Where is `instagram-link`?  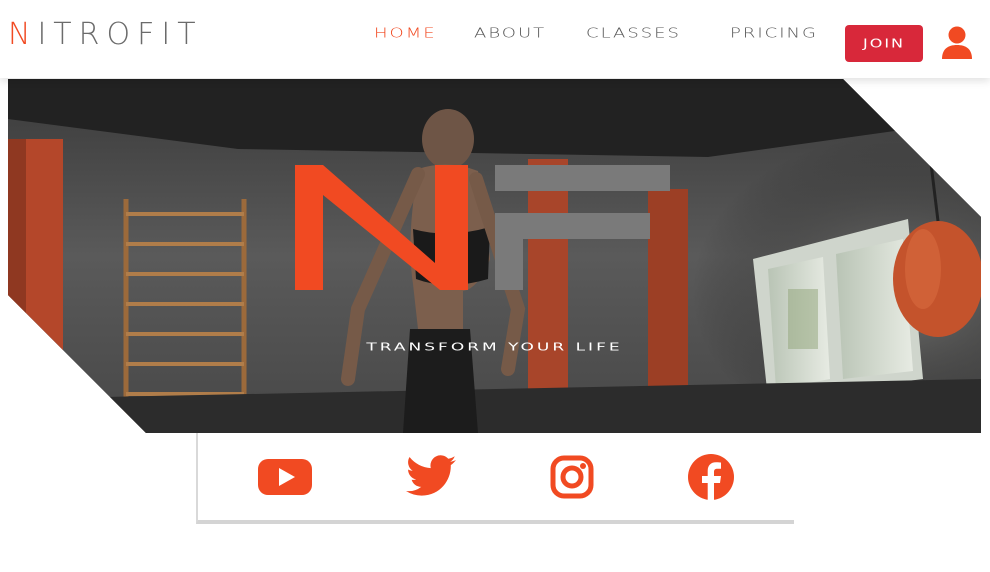 instagram-link is located at coordinates (572, 479).